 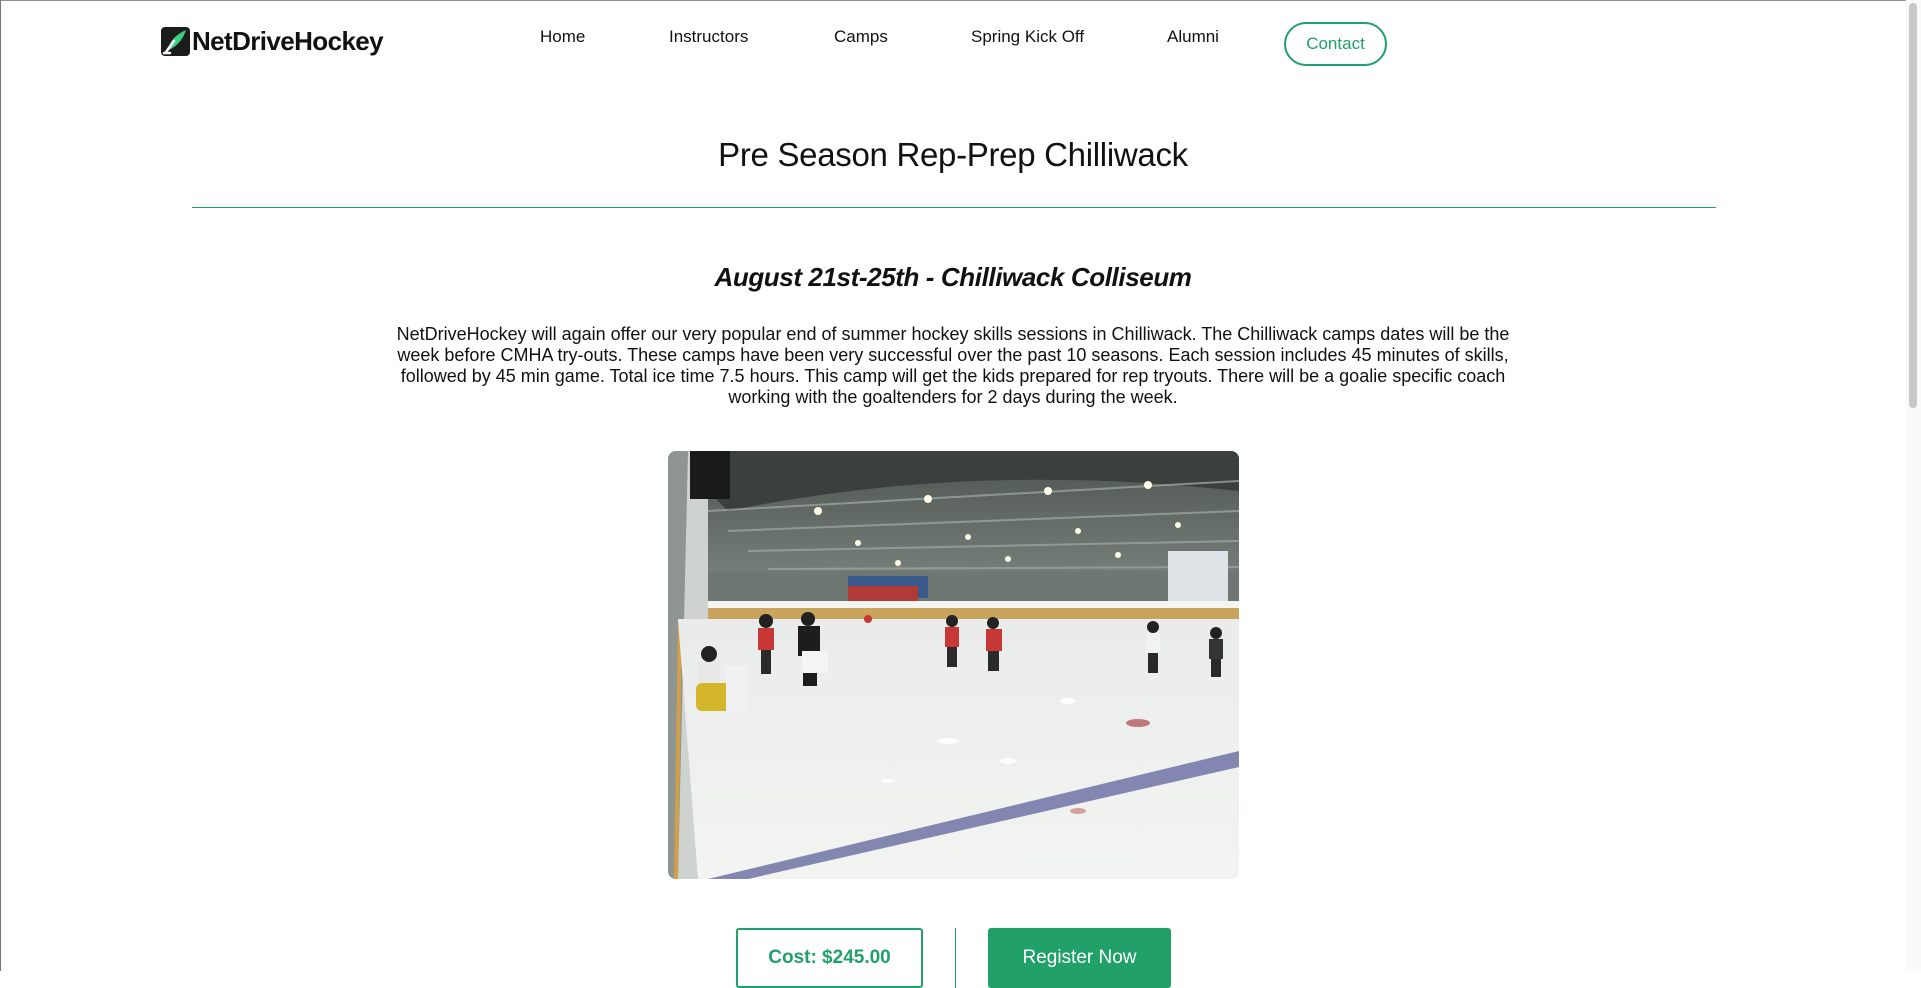 I want to click on brand-logo: NetDriveHockey, so click(x=272, y=41).